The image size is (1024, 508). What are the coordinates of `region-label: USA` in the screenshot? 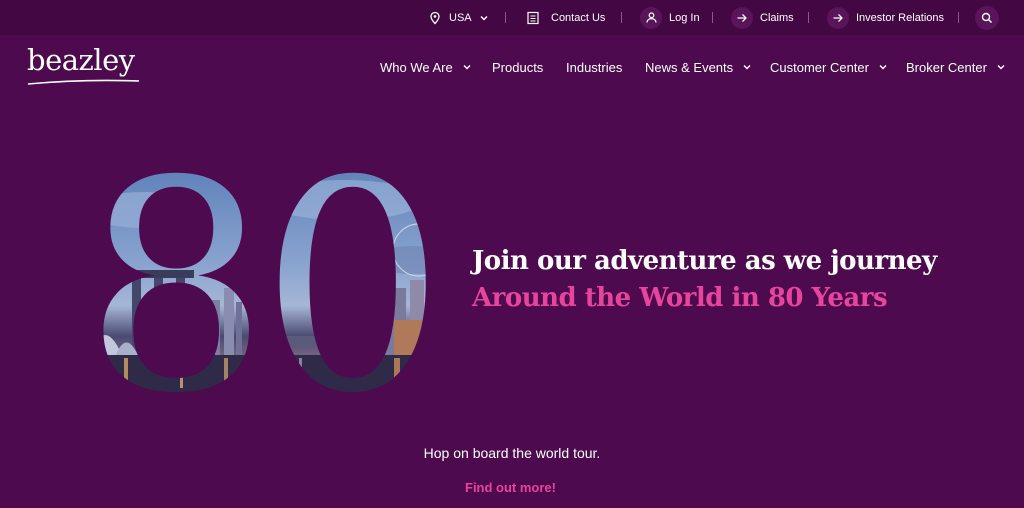 It's located at (460, 17).